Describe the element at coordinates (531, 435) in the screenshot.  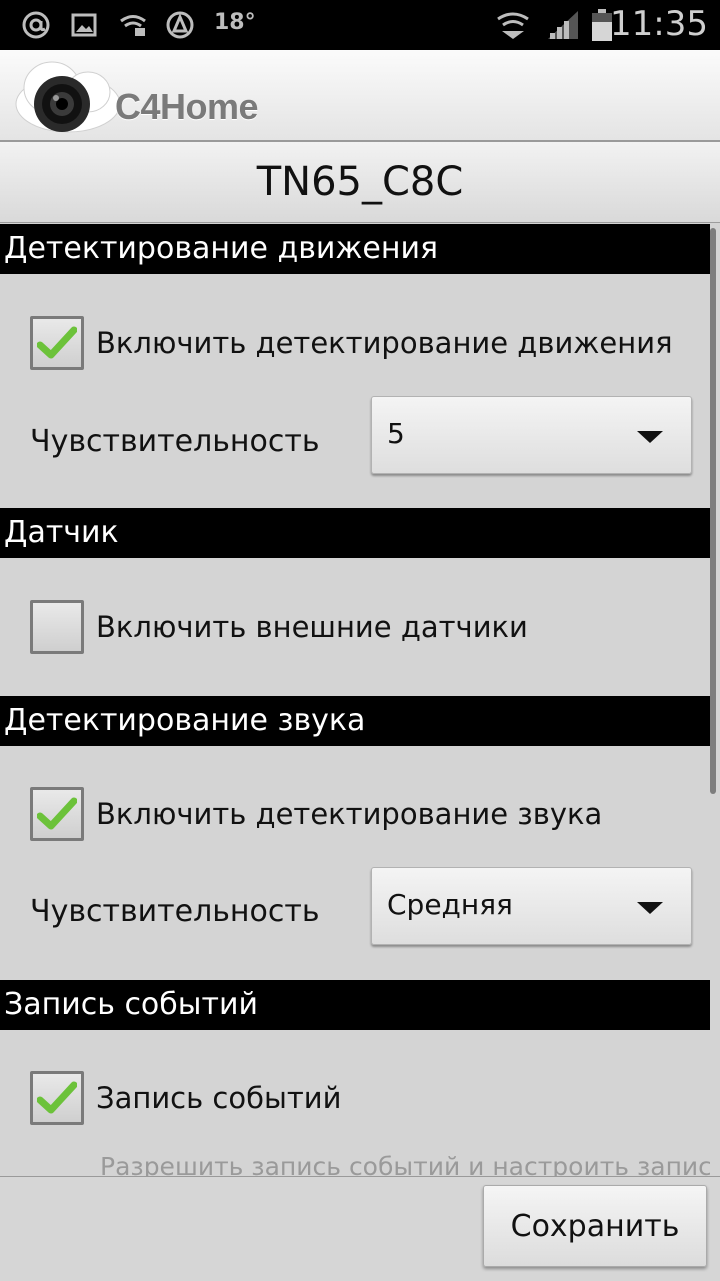
I see `motion-sensitivity-dropdown: 5` at that location.